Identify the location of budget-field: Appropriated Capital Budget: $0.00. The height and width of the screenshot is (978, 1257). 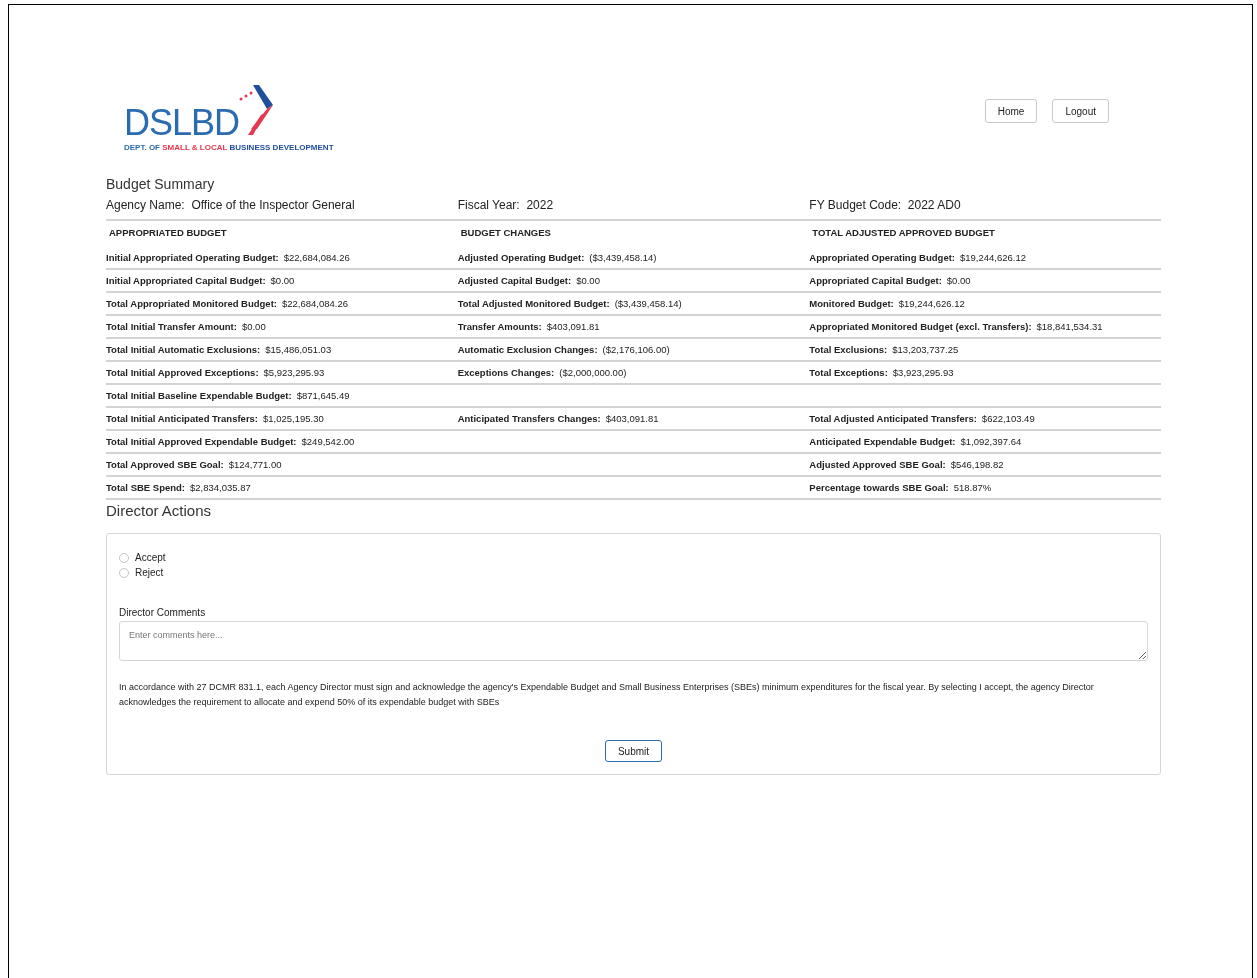
(890, 280).